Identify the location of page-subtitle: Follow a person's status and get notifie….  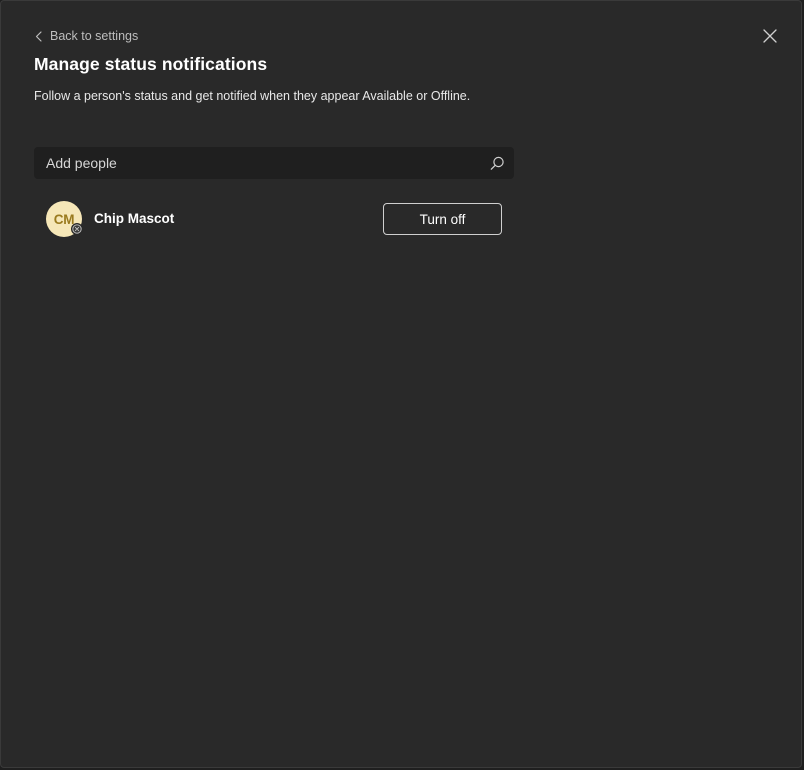
(252, 96).